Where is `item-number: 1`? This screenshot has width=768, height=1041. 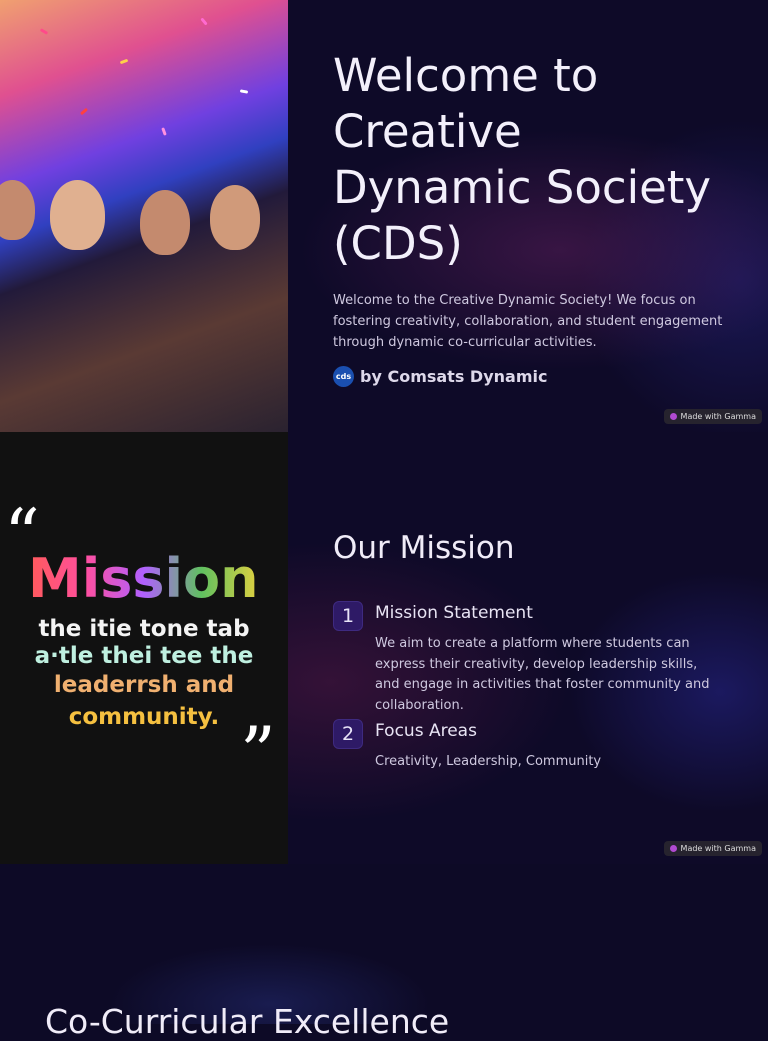 item-number: 1 is located at coordinates (348, 616).